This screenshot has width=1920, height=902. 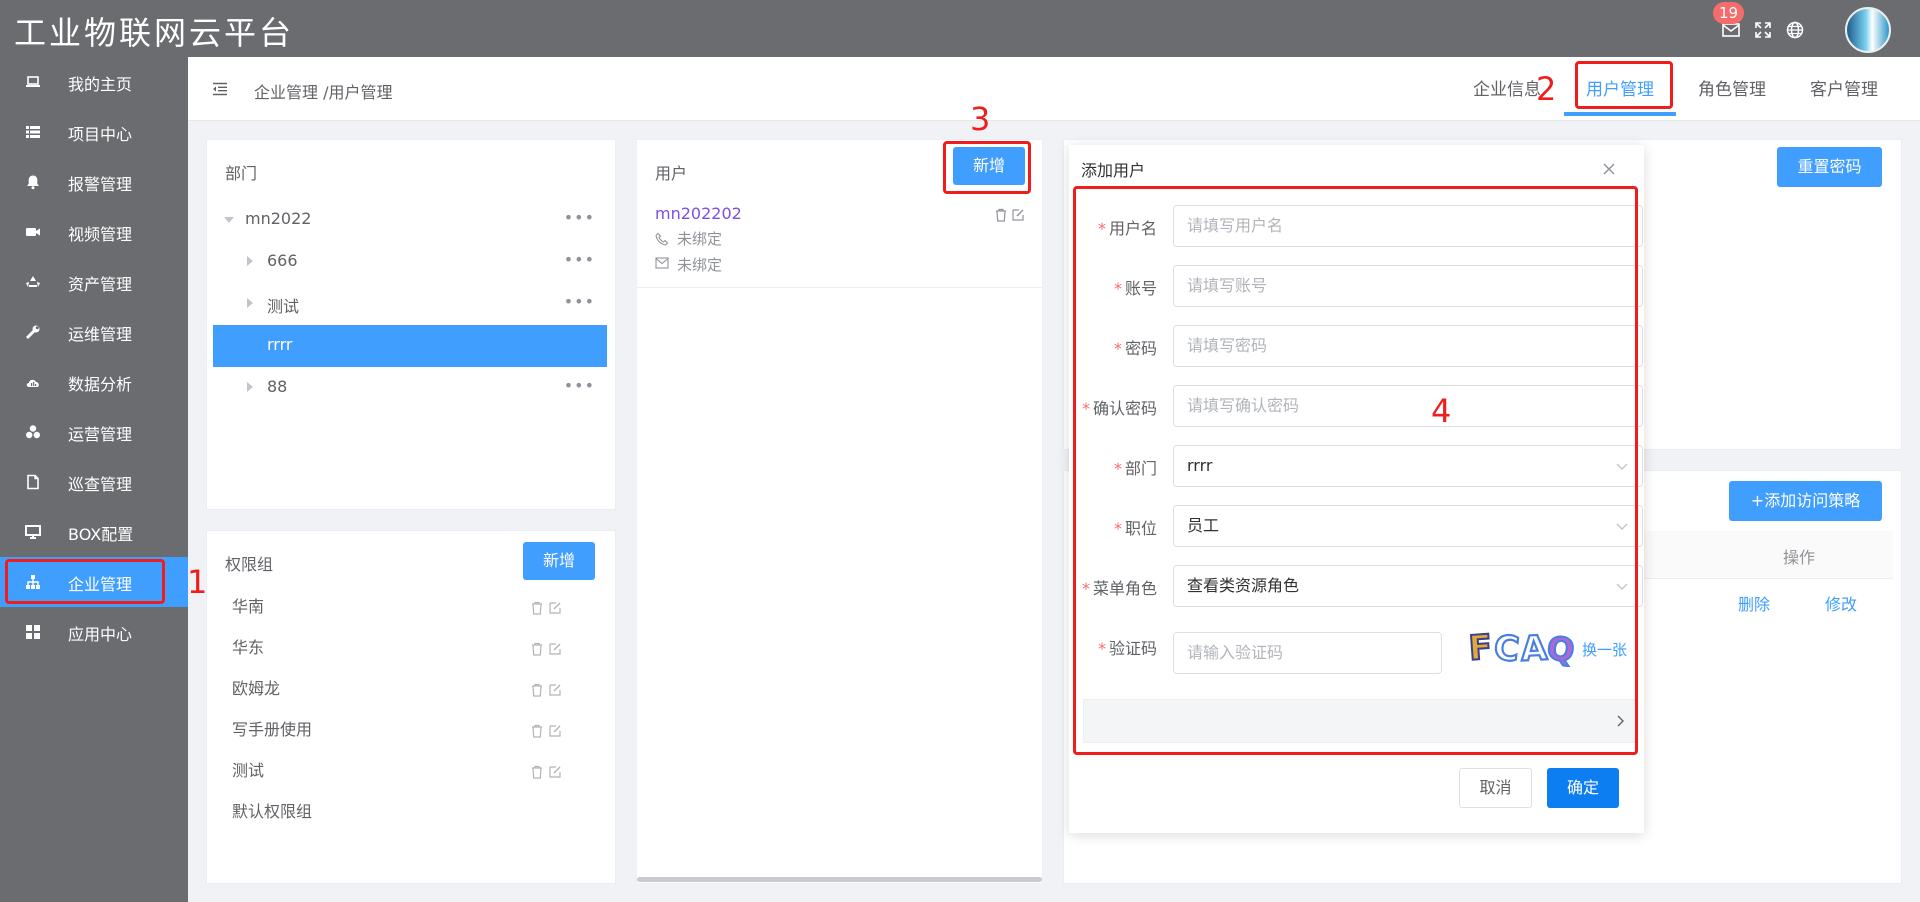 I want to click on sidebar-item-assets: 资产管理, so click(x=94, y=282).